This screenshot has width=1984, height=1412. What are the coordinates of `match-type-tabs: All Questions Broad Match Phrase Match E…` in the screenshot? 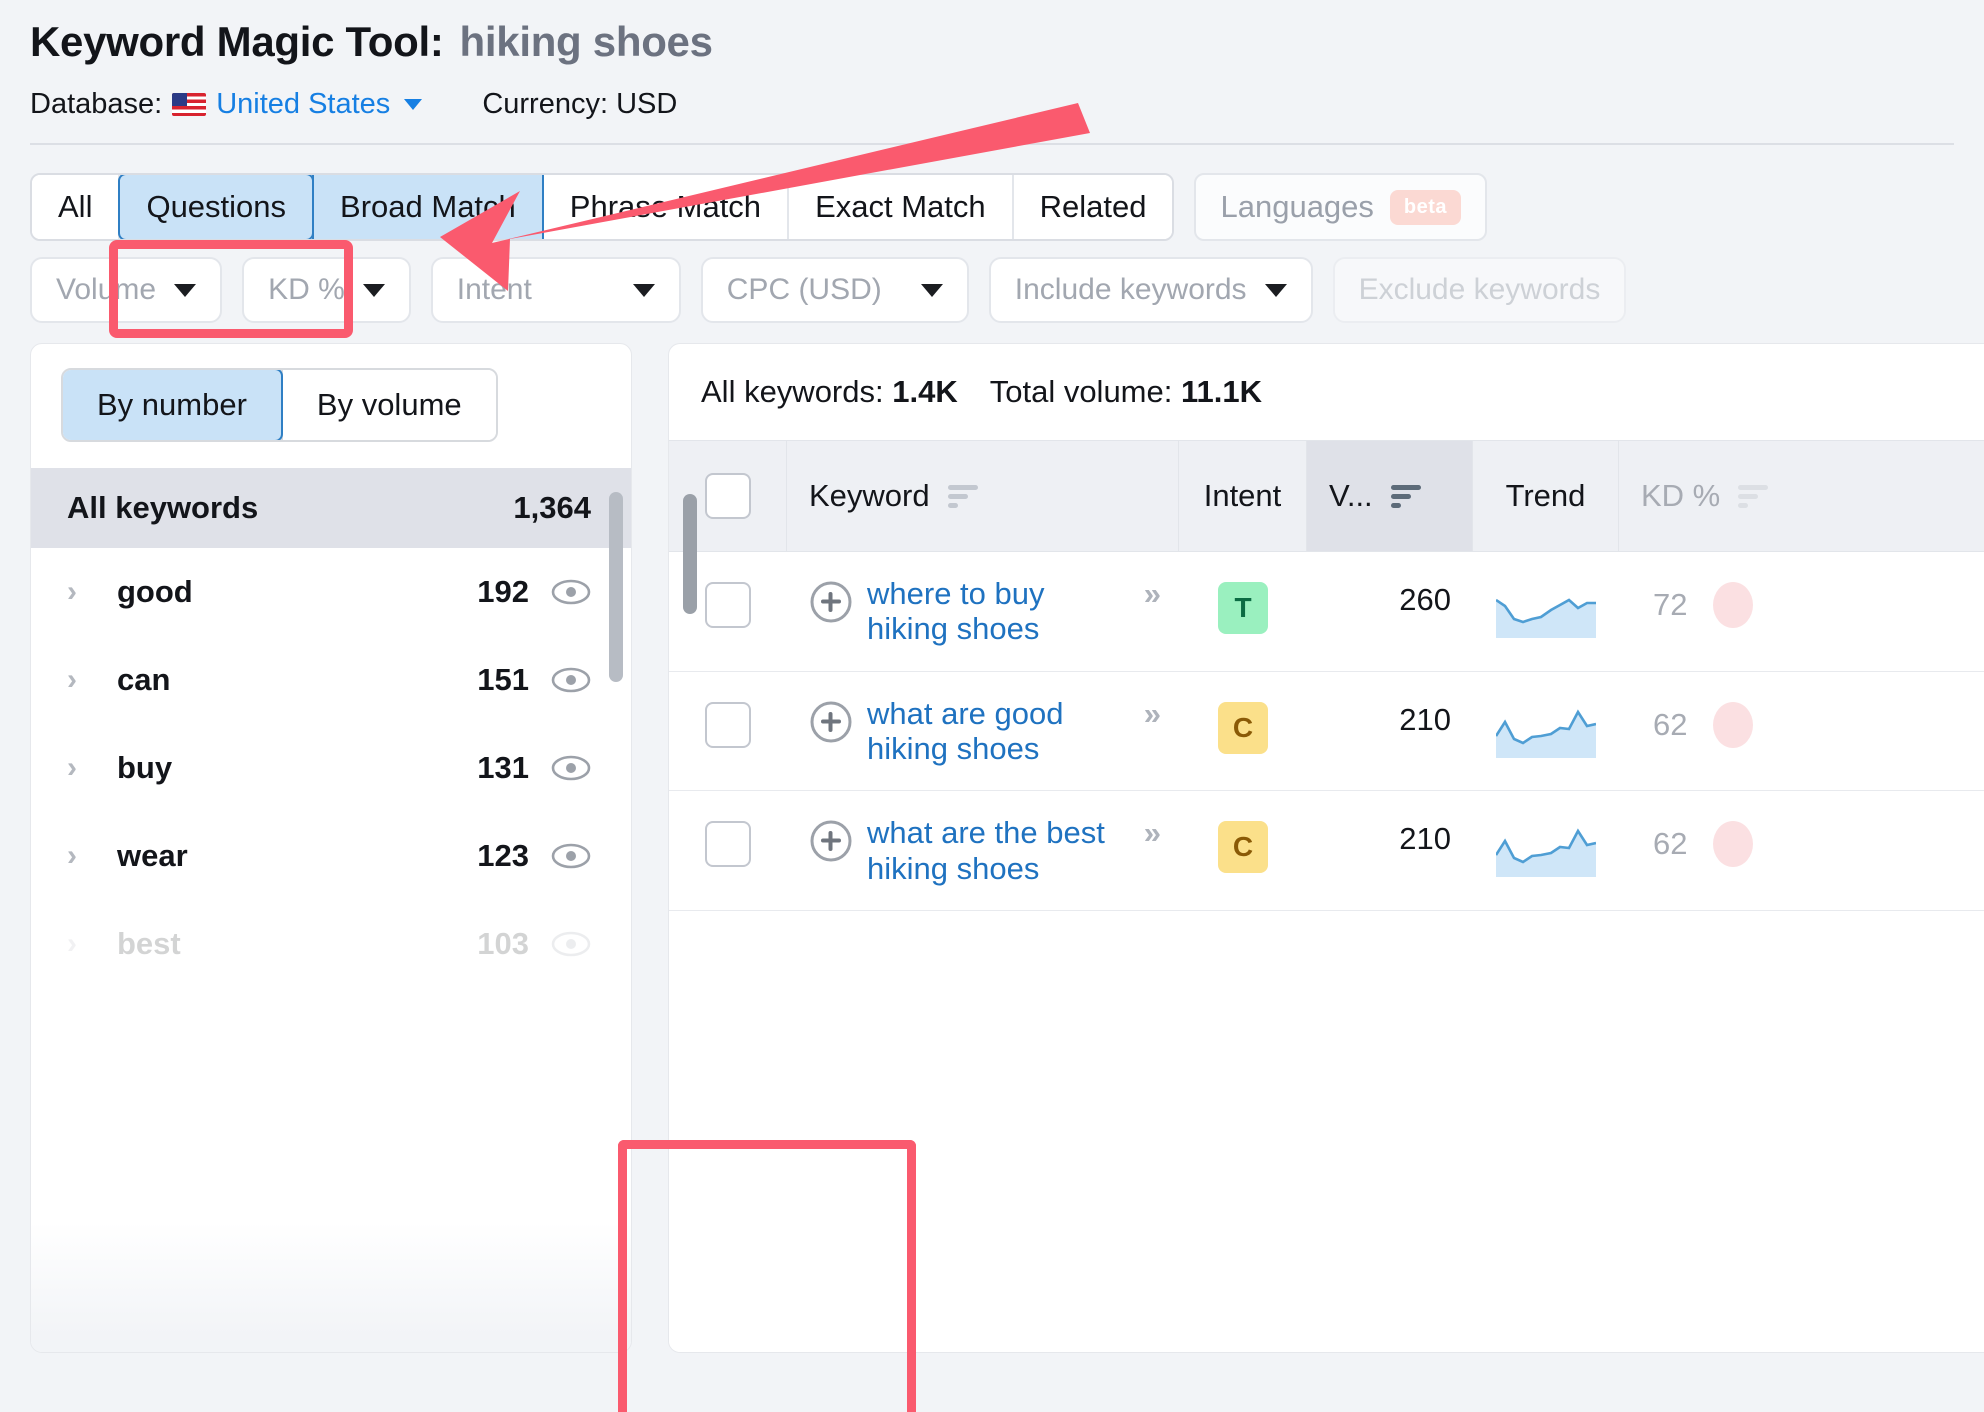 It's located at (992, 193).